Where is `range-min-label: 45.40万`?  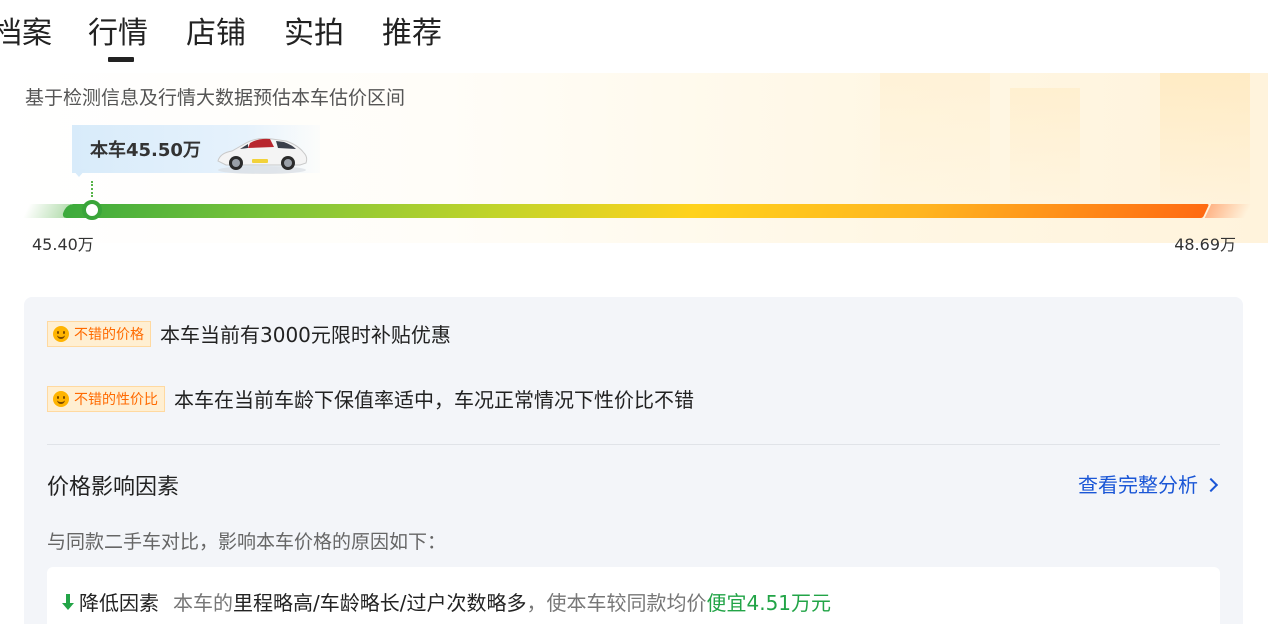 range-min-label: 45.40万 is located at coordinates (63, 244).